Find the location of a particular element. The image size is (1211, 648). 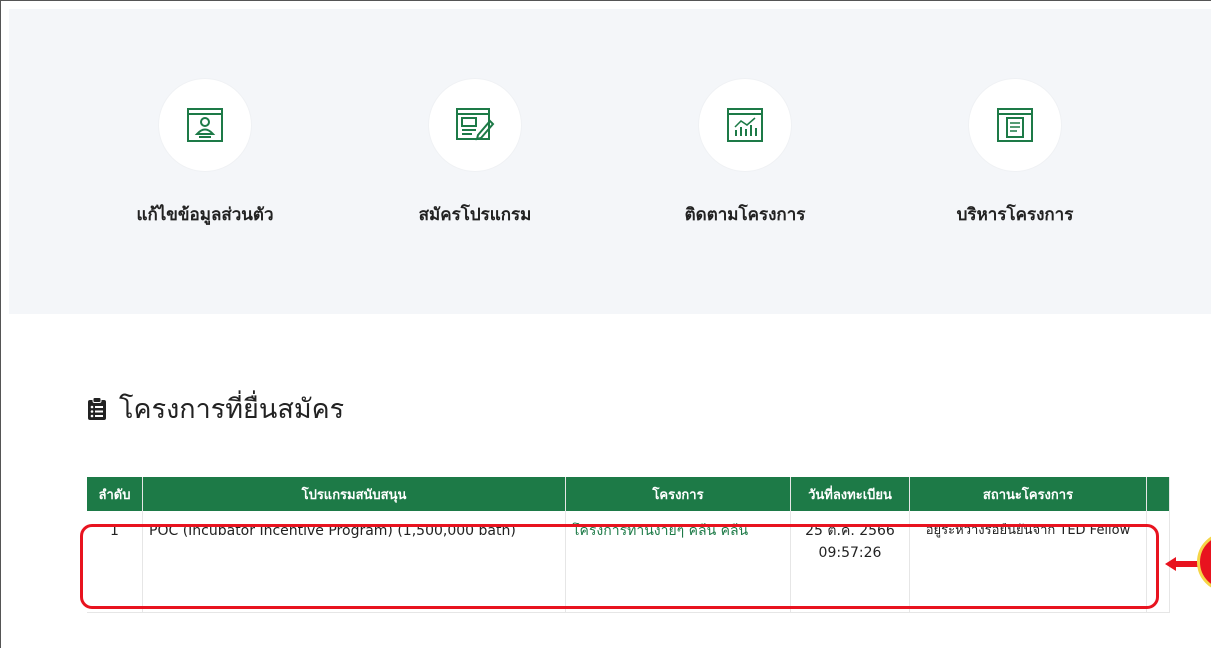

project-management-icon is located at coordinates (1015, 125).